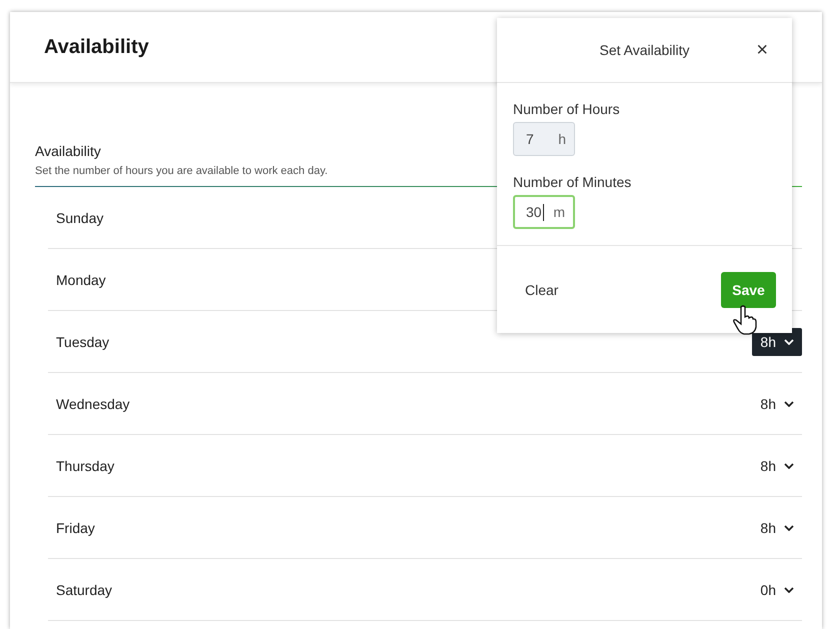 The width and height of the screenshot is (830, 629). Describe the element at coordinates (541, 290) in the screenshot. I see `clear-button: Clear` at that location.